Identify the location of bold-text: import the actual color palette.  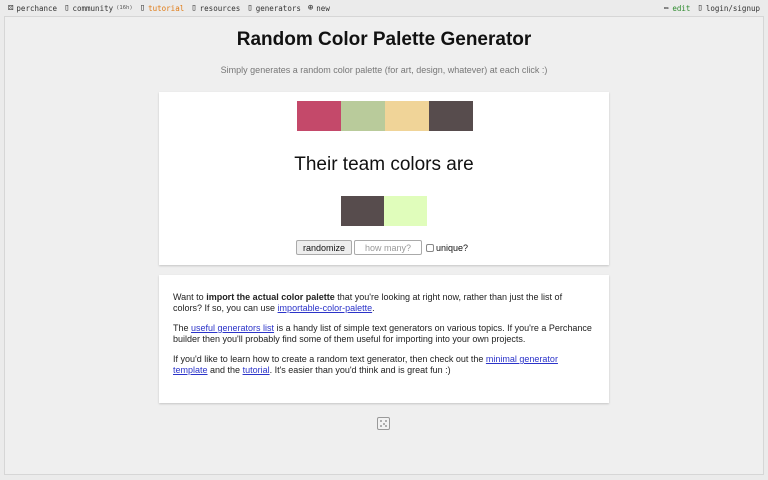
(270, 297).